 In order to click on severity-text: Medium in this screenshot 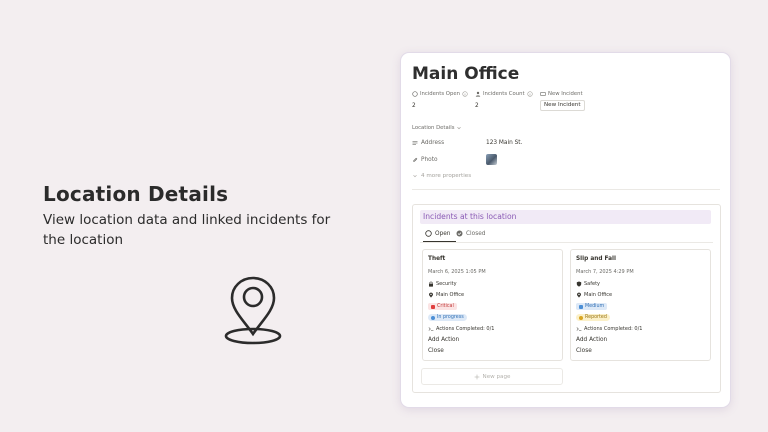, I will do `click(595, 306)`.